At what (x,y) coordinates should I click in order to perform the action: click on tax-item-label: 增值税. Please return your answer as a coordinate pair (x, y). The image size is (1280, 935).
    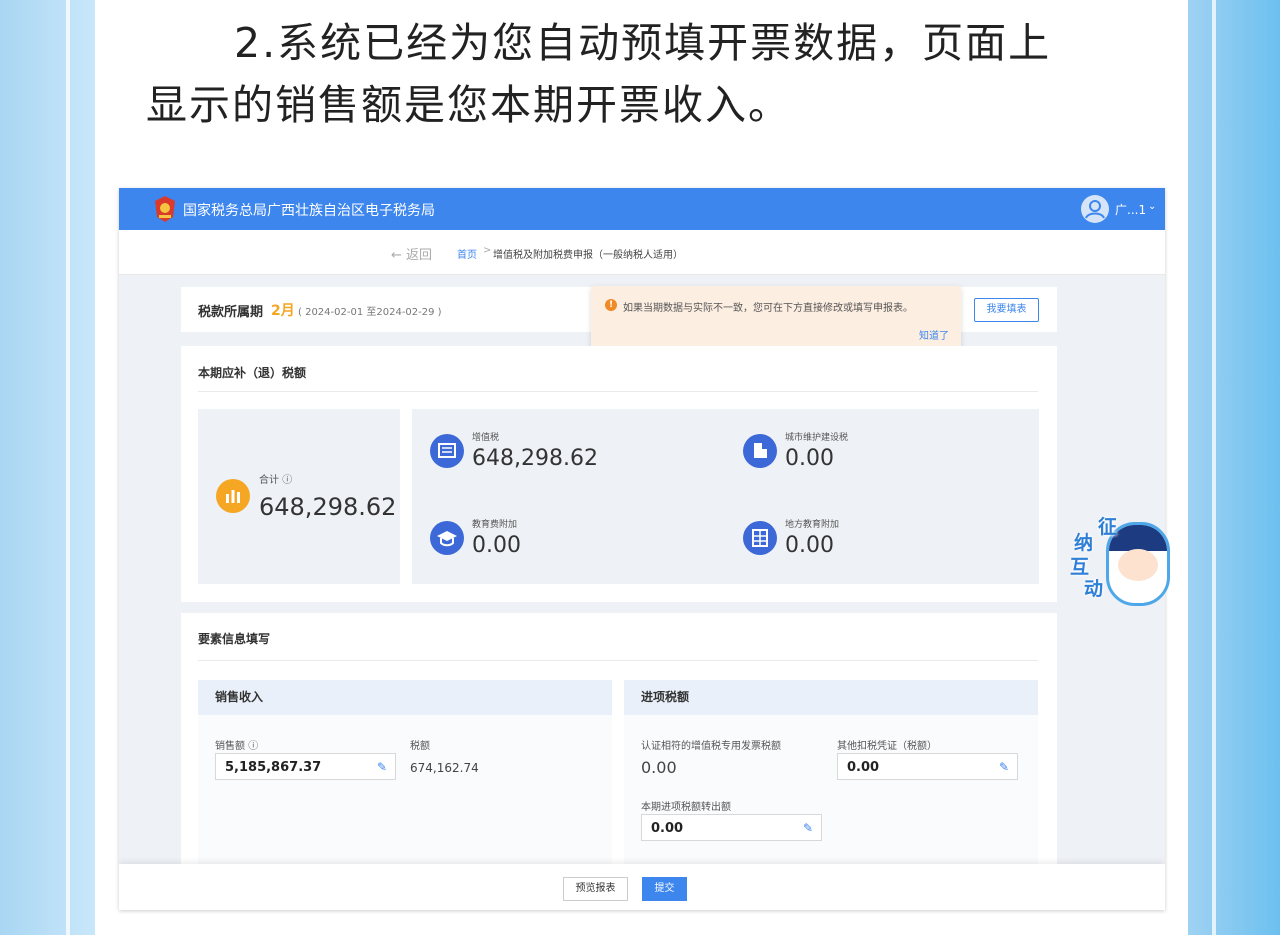
    Looking at the image, I should click on (486, 438).